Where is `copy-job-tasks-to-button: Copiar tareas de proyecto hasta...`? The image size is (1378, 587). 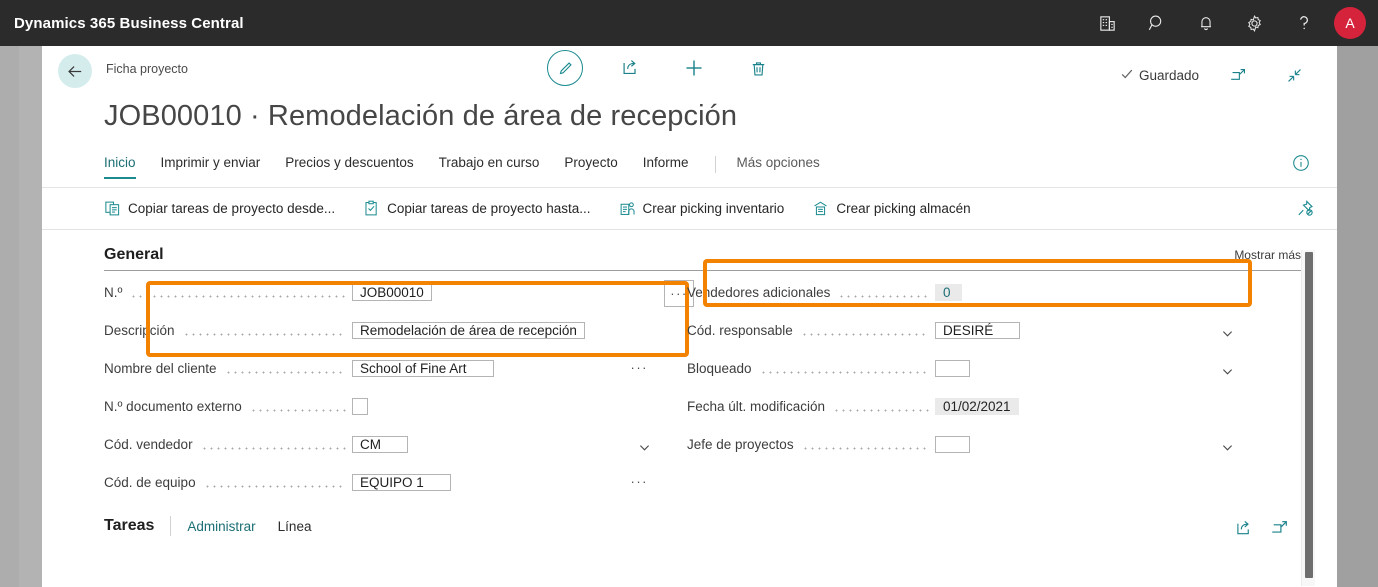
copy-job-tasks-to-button: Copiar tareas de proyecto hasta... is located at coordinates (477, 208).